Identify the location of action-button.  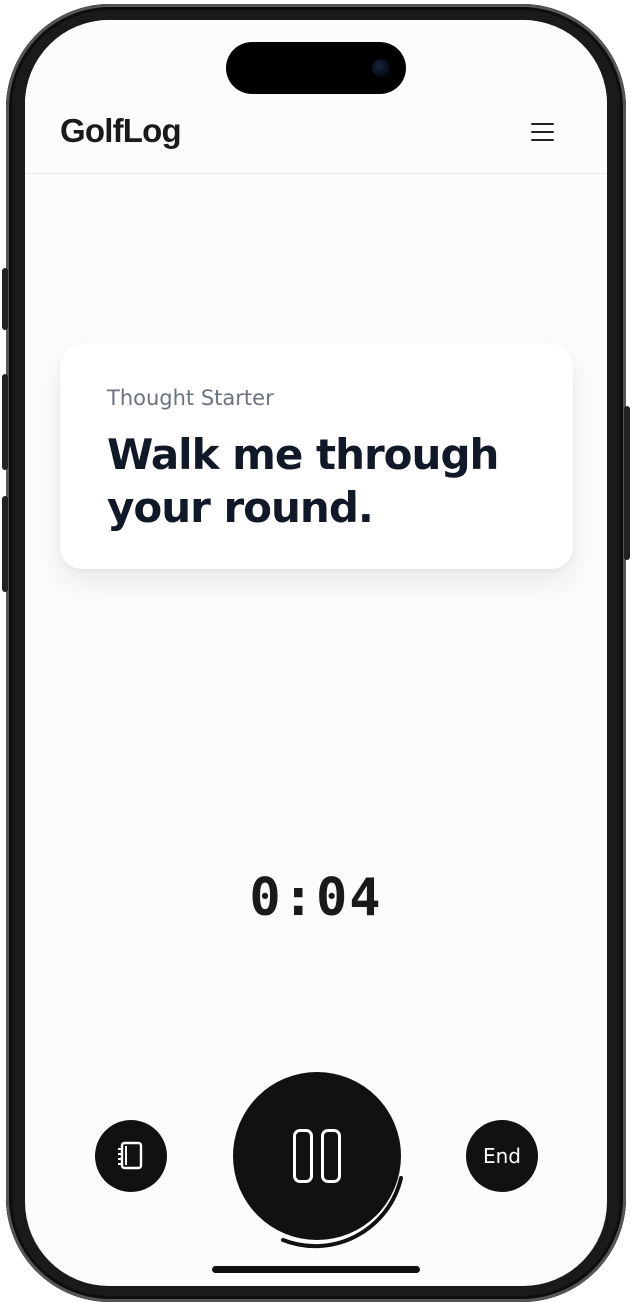
(5, 299).